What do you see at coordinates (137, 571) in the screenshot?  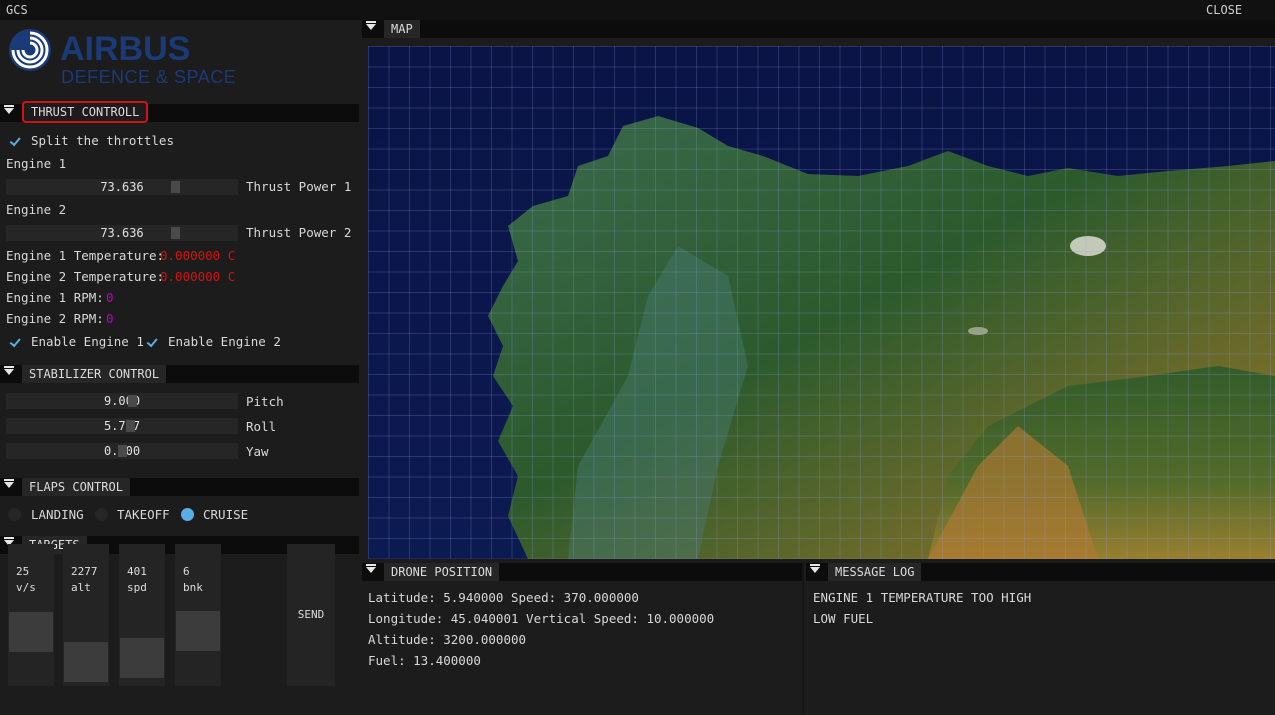 I see `spd-target-value: 401` at bounding box center [137, 571].